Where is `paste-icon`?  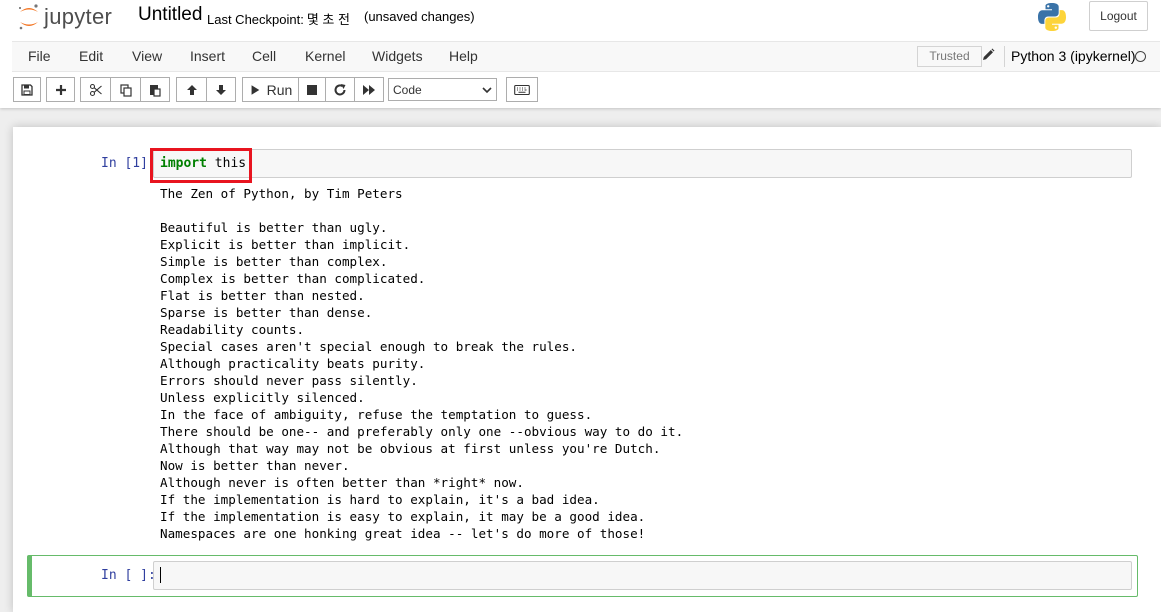 paste-icon is located at coordinates (155, 90).